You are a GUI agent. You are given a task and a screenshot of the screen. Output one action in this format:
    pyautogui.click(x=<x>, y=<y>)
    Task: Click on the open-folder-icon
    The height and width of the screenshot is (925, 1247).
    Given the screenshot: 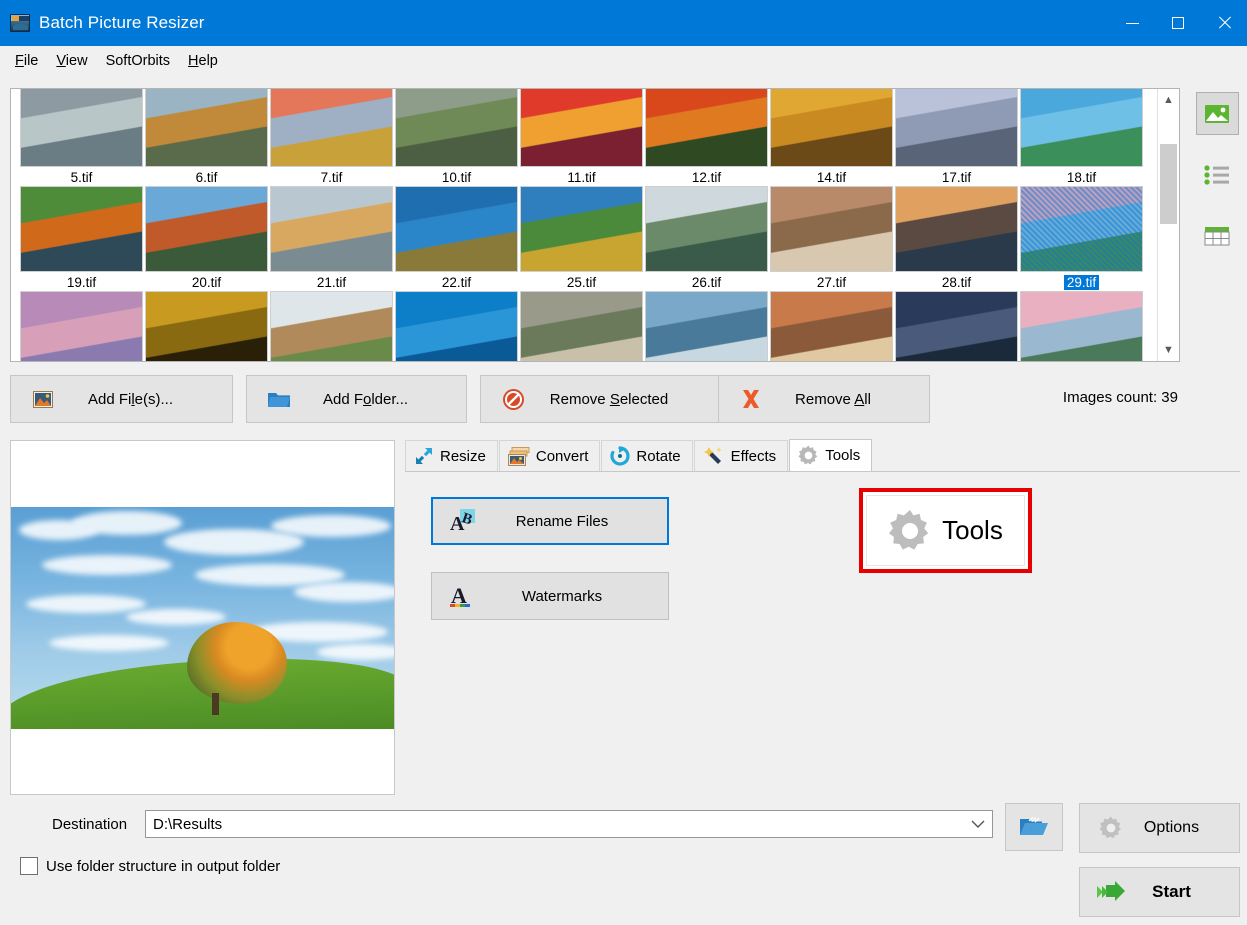 What is the action you would take?
    pyautogui.click(x=1034, y=825)
    